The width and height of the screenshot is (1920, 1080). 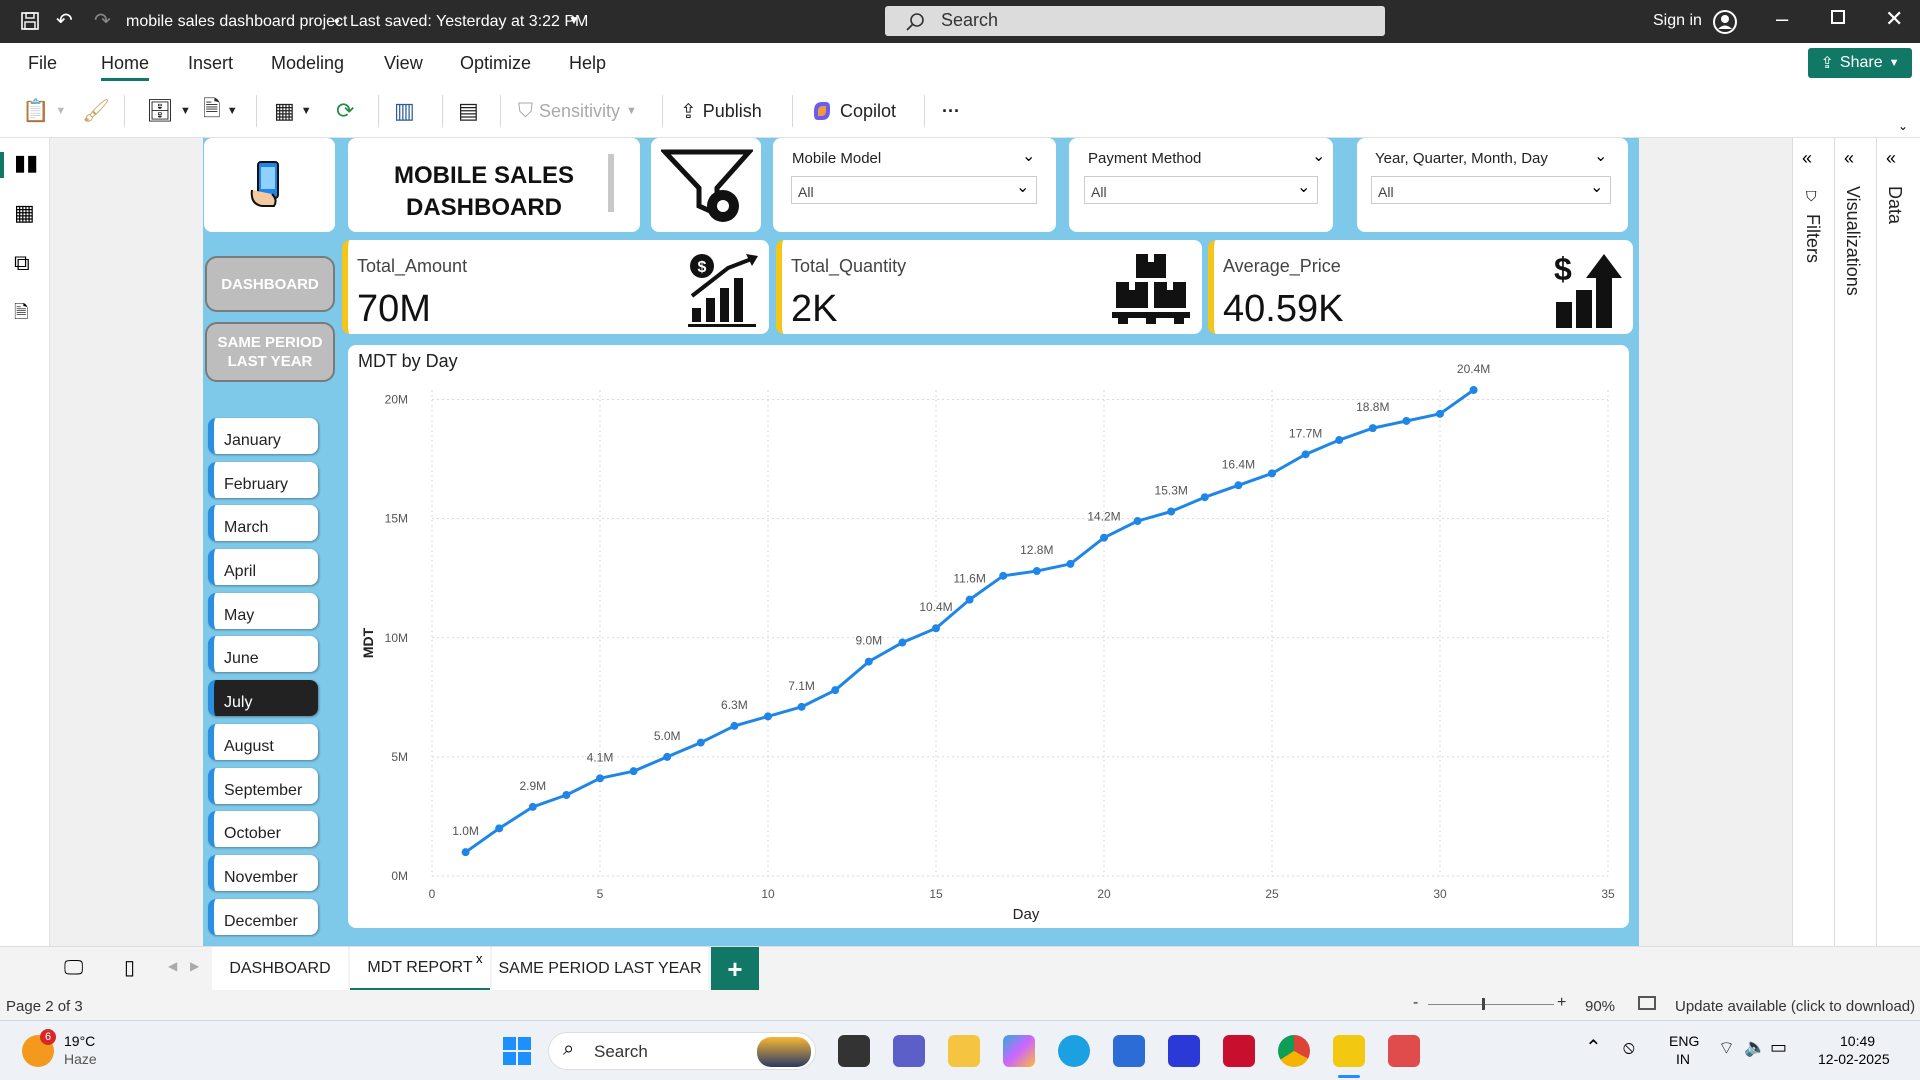 What do you see at coordinates (1491, 1004) in the screenshot?
I see `zoom-slider` at bounding box center [1491, 1004].